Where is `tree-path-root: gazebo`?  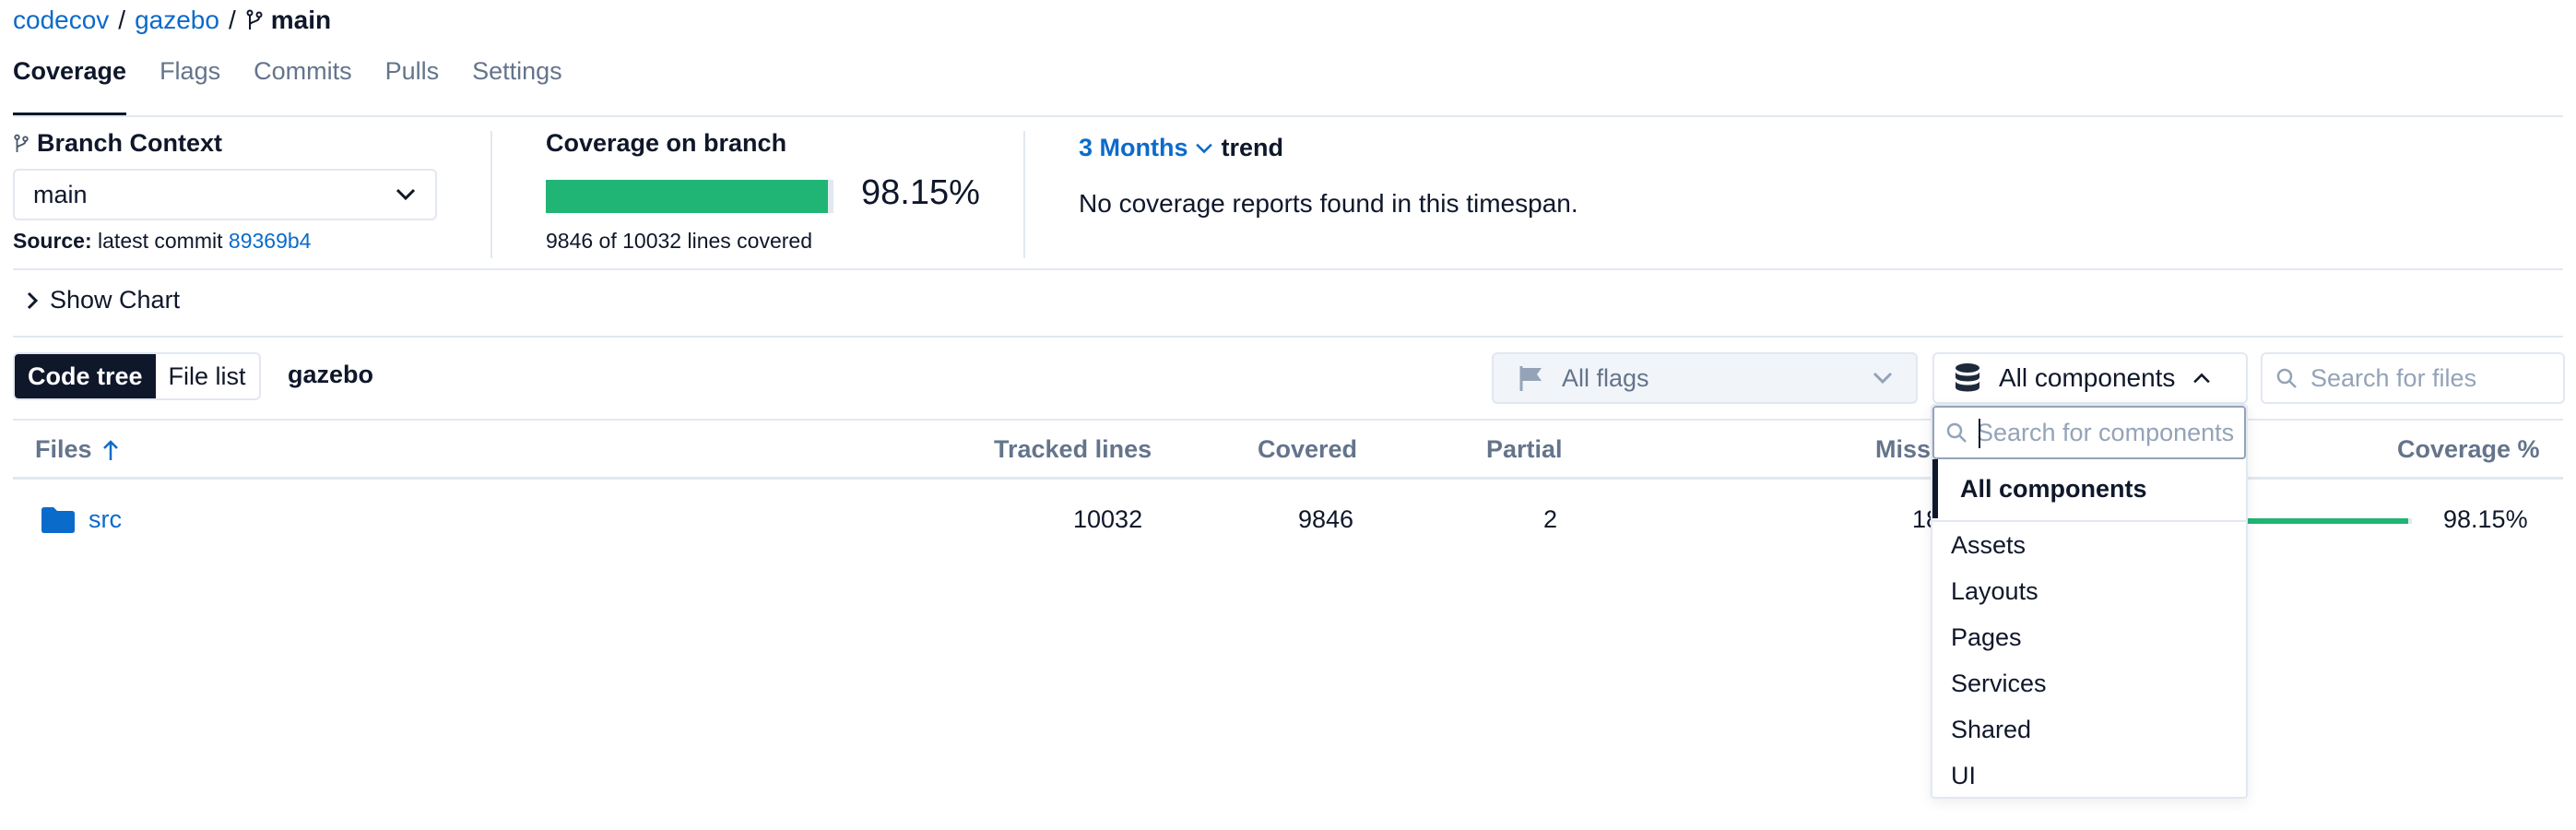
tree-path-root: gazebo is located at coordinates (331, 374).